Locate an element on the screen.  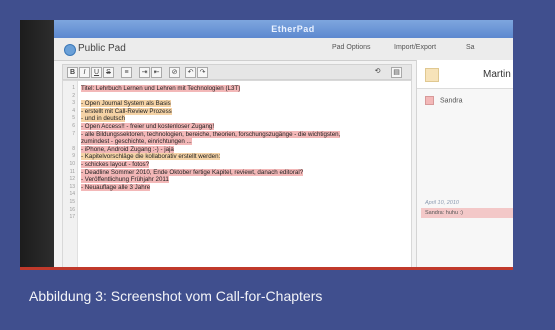
line-number: 5 is located at coordinates (73, 118).